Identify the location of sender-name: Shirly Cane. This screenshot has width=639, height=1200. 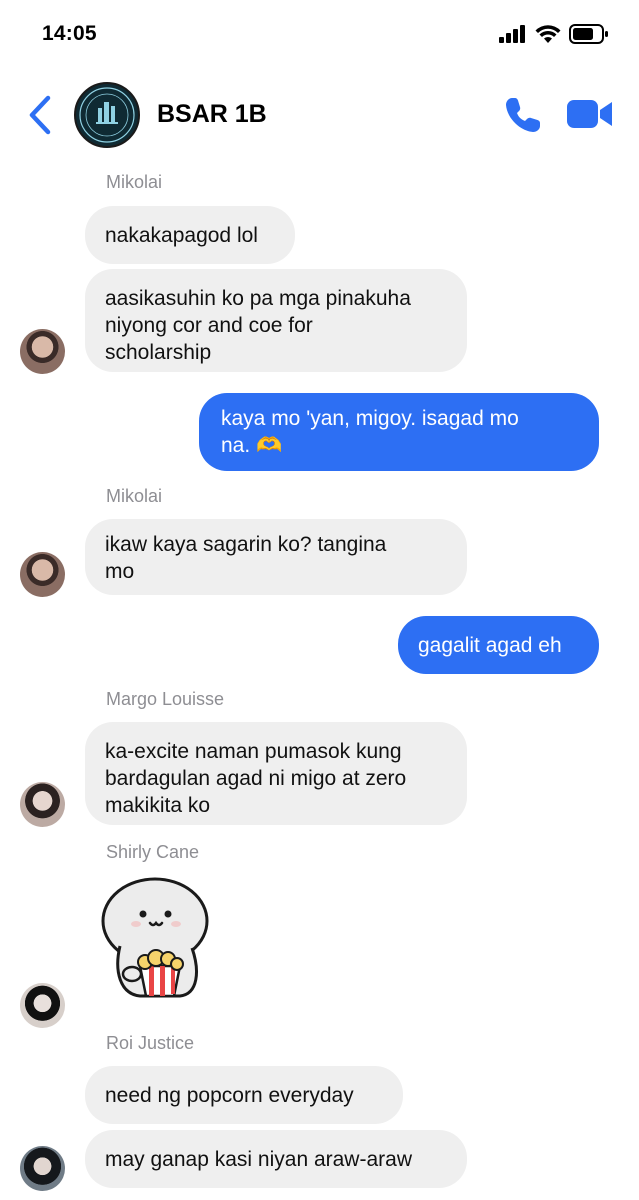
(153, 852).